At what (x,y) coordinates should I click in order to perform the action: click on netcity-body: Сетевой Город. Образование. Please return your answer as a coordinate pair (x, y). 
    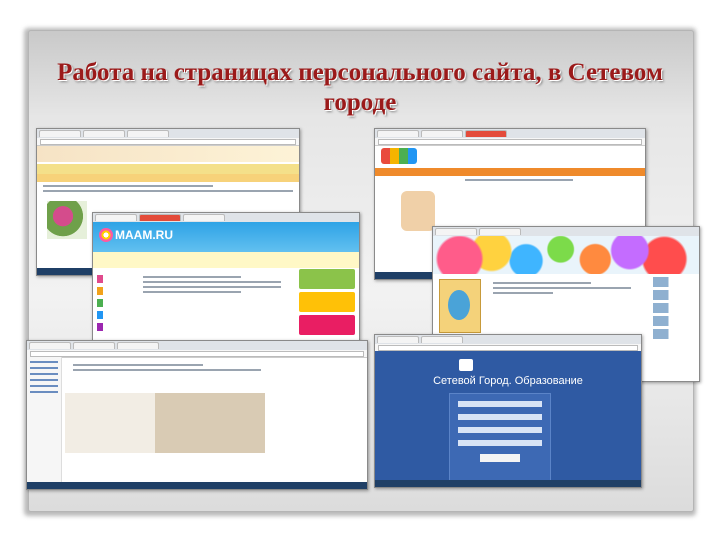
    Looking at the image, I should click on (508, 419).